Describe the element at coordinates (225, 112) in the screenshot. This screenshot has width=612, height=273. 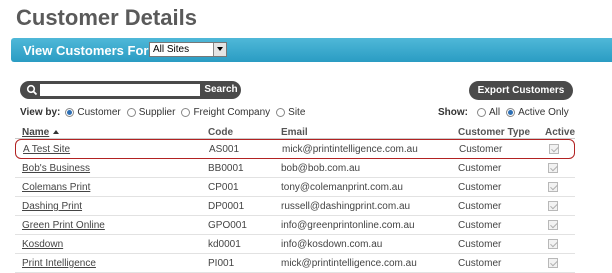
I see `view-by-freight-option: Freight Company` at that location.